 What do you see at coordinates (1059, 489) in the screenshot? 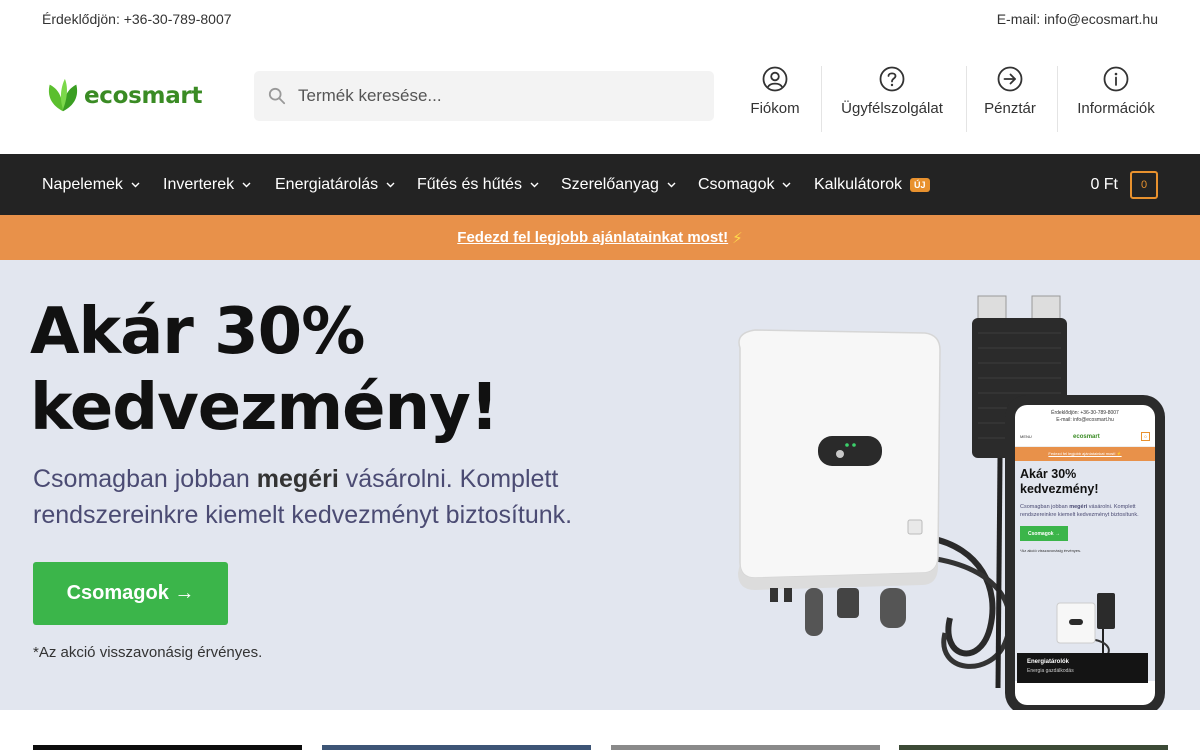
I see `phone-hero-title-line2: kedvezmény!` at bounding box center [1059, 489].